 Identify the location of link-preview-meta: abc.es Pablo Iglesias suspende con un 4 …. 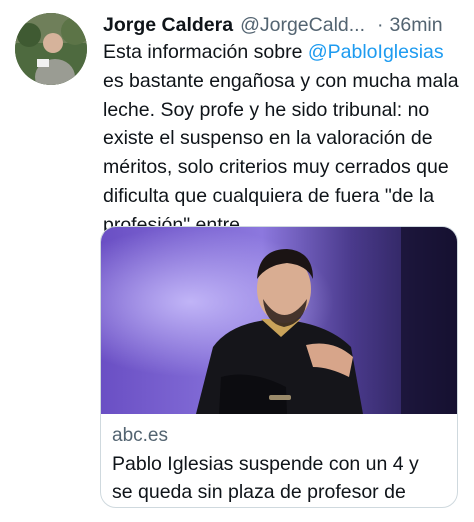
(279, 465).